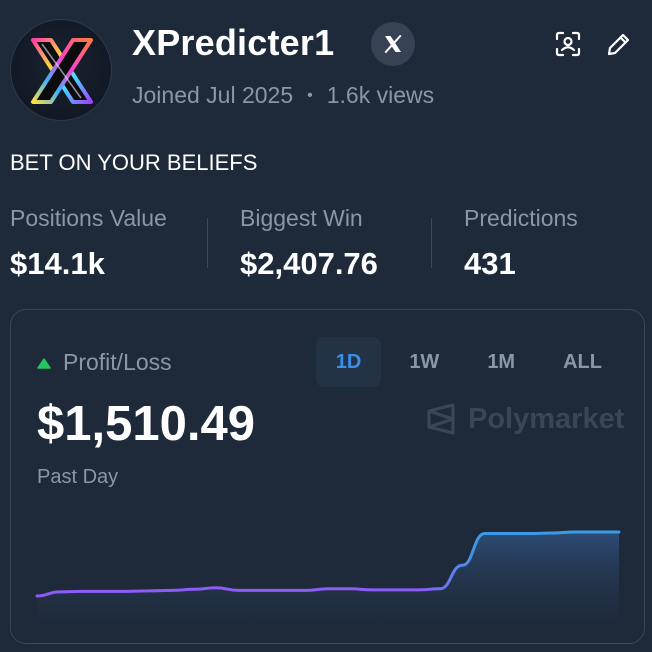  What do you see at coordinates (213, 95) in the screenshot?
I see `joined-date: Joined Jul 2025` at bounding box center [213, 95].